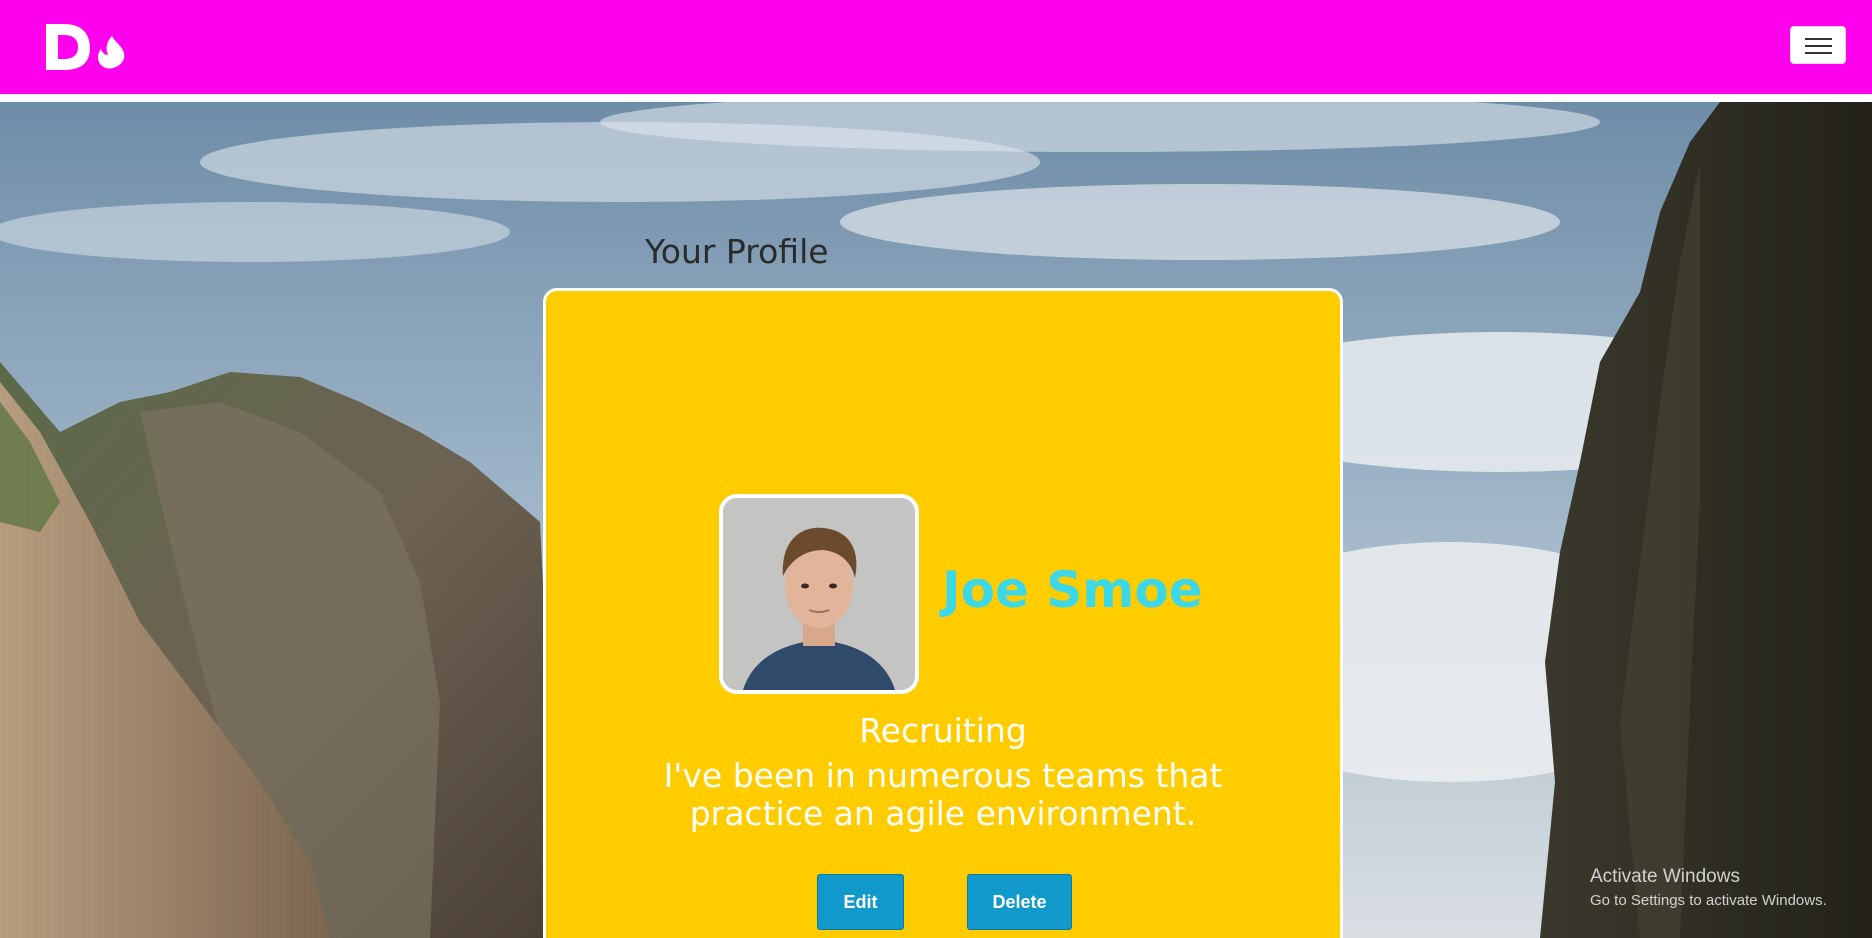  Describe the element at coordinates (1818, 39) in the screenshot. I see `hamburger-icon` at that location.